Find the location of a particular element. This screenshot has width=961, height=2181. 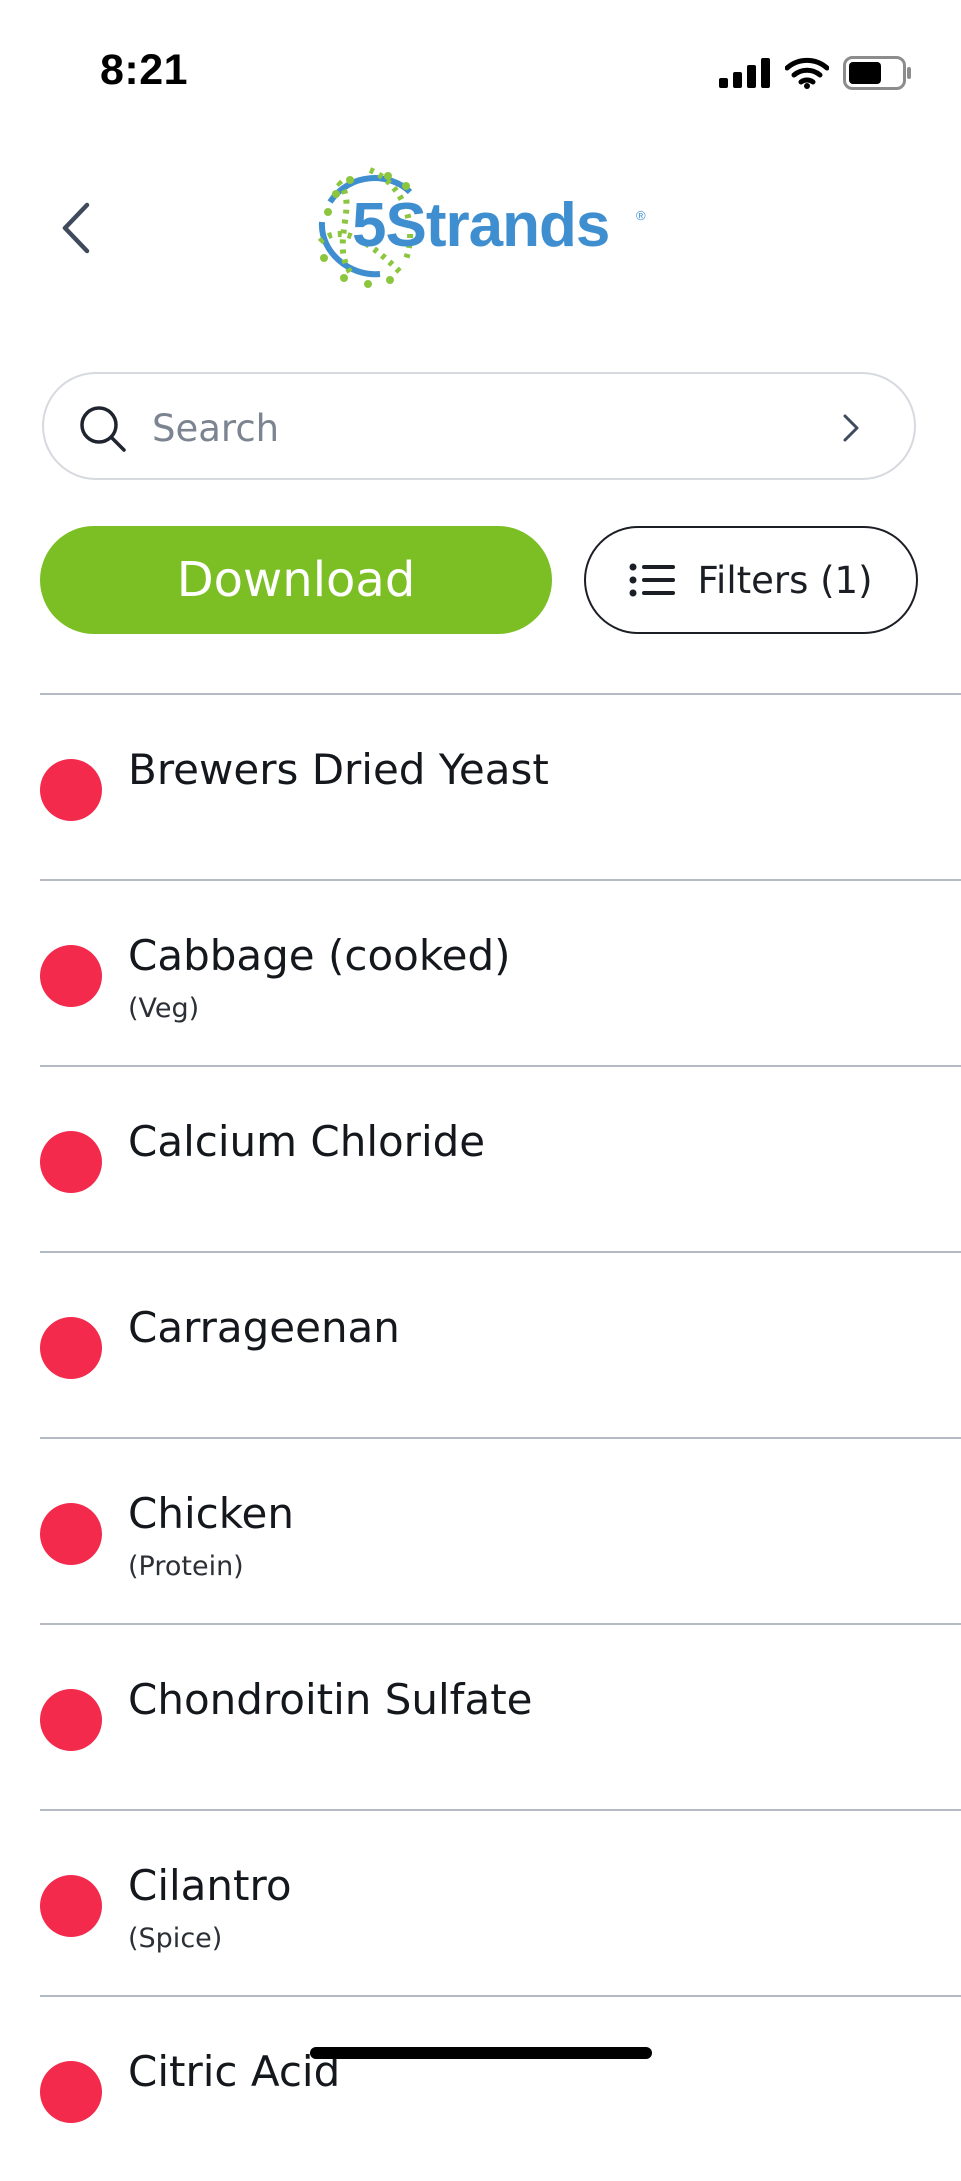

registered-mark: ® is located at coordinates (641, 215).